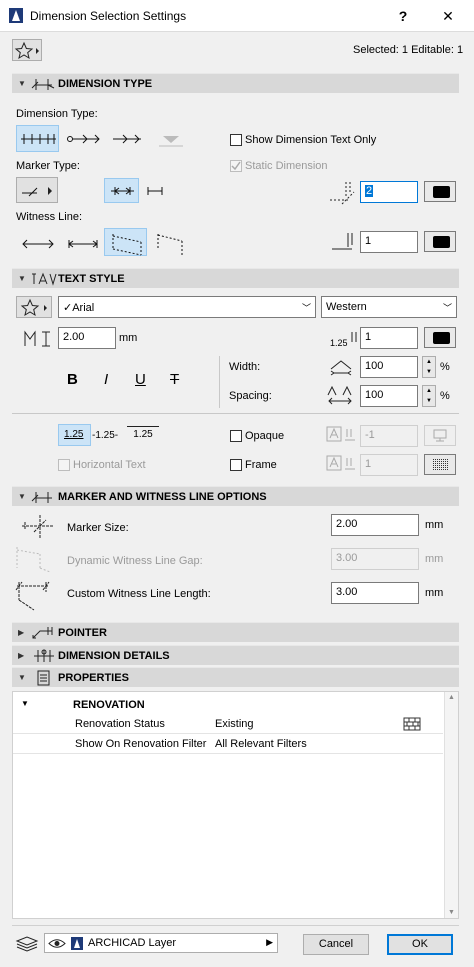  What do you see at coordinates (250, 396) in the screenshot?
I see `spacing-label: Spacing:` at bounding box center [250, 396].